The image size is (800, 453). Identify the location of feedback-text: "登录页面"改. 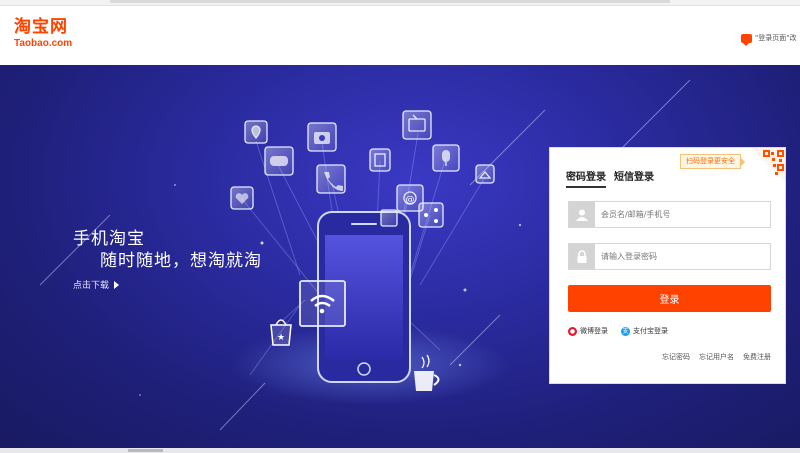
(776, 38).